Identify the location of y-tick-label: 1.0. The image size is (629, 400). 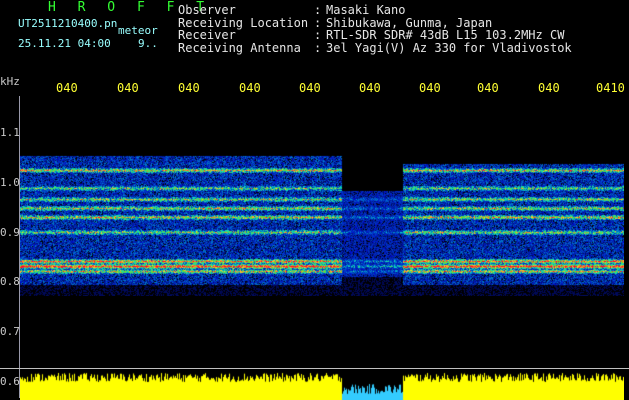
(10, 182).